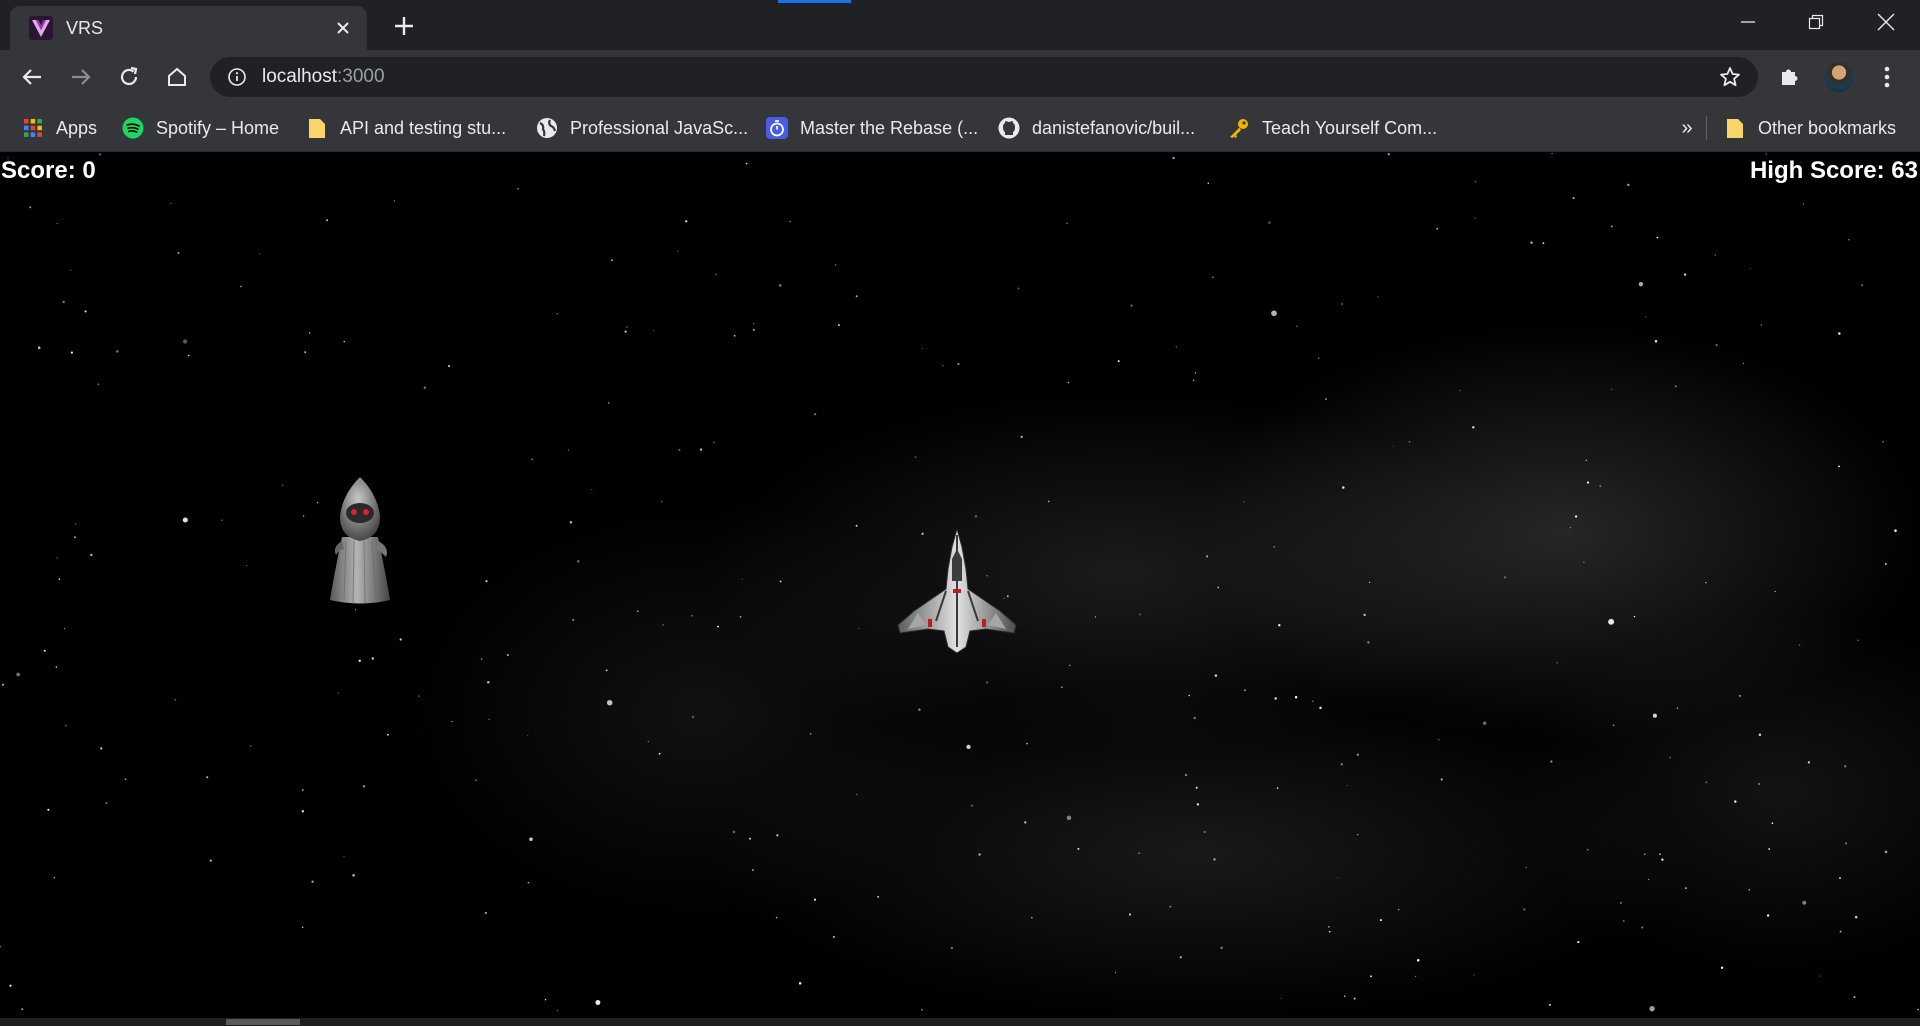 The width and height of the screenshot is (1920, 1026). Describe the element at coordinates (237, 77) in the screenshot. I see `info-icon` at that location.